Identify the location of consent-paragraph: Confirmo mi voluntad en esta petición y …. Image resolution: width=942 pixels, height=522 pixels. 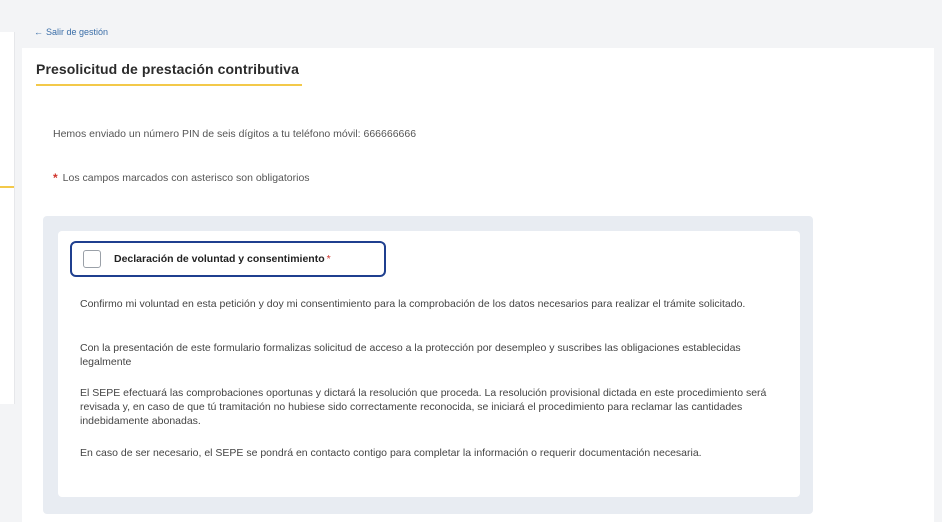
(413, 304).